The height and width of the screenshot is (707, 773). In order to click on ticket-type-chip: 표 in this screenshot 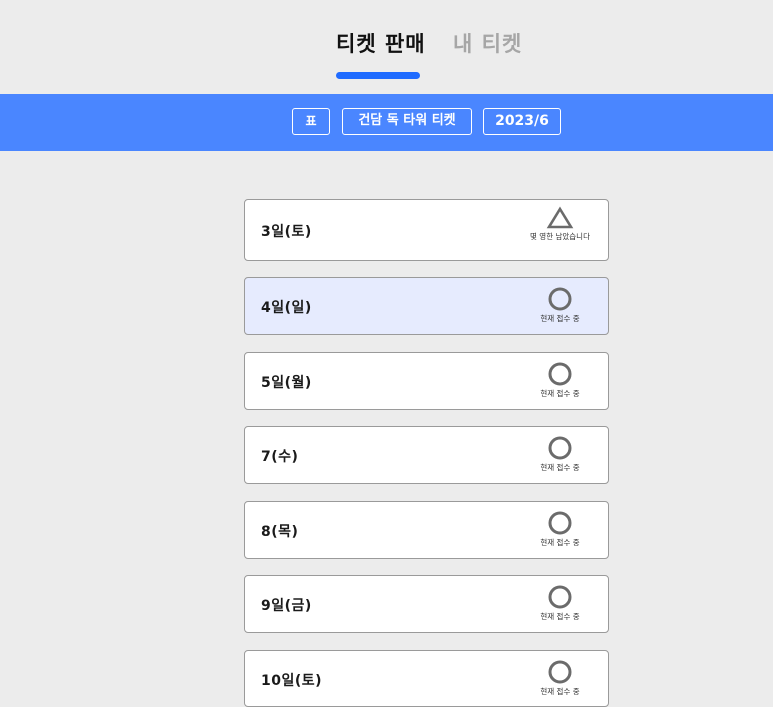, I will do `click(311, 121)`.